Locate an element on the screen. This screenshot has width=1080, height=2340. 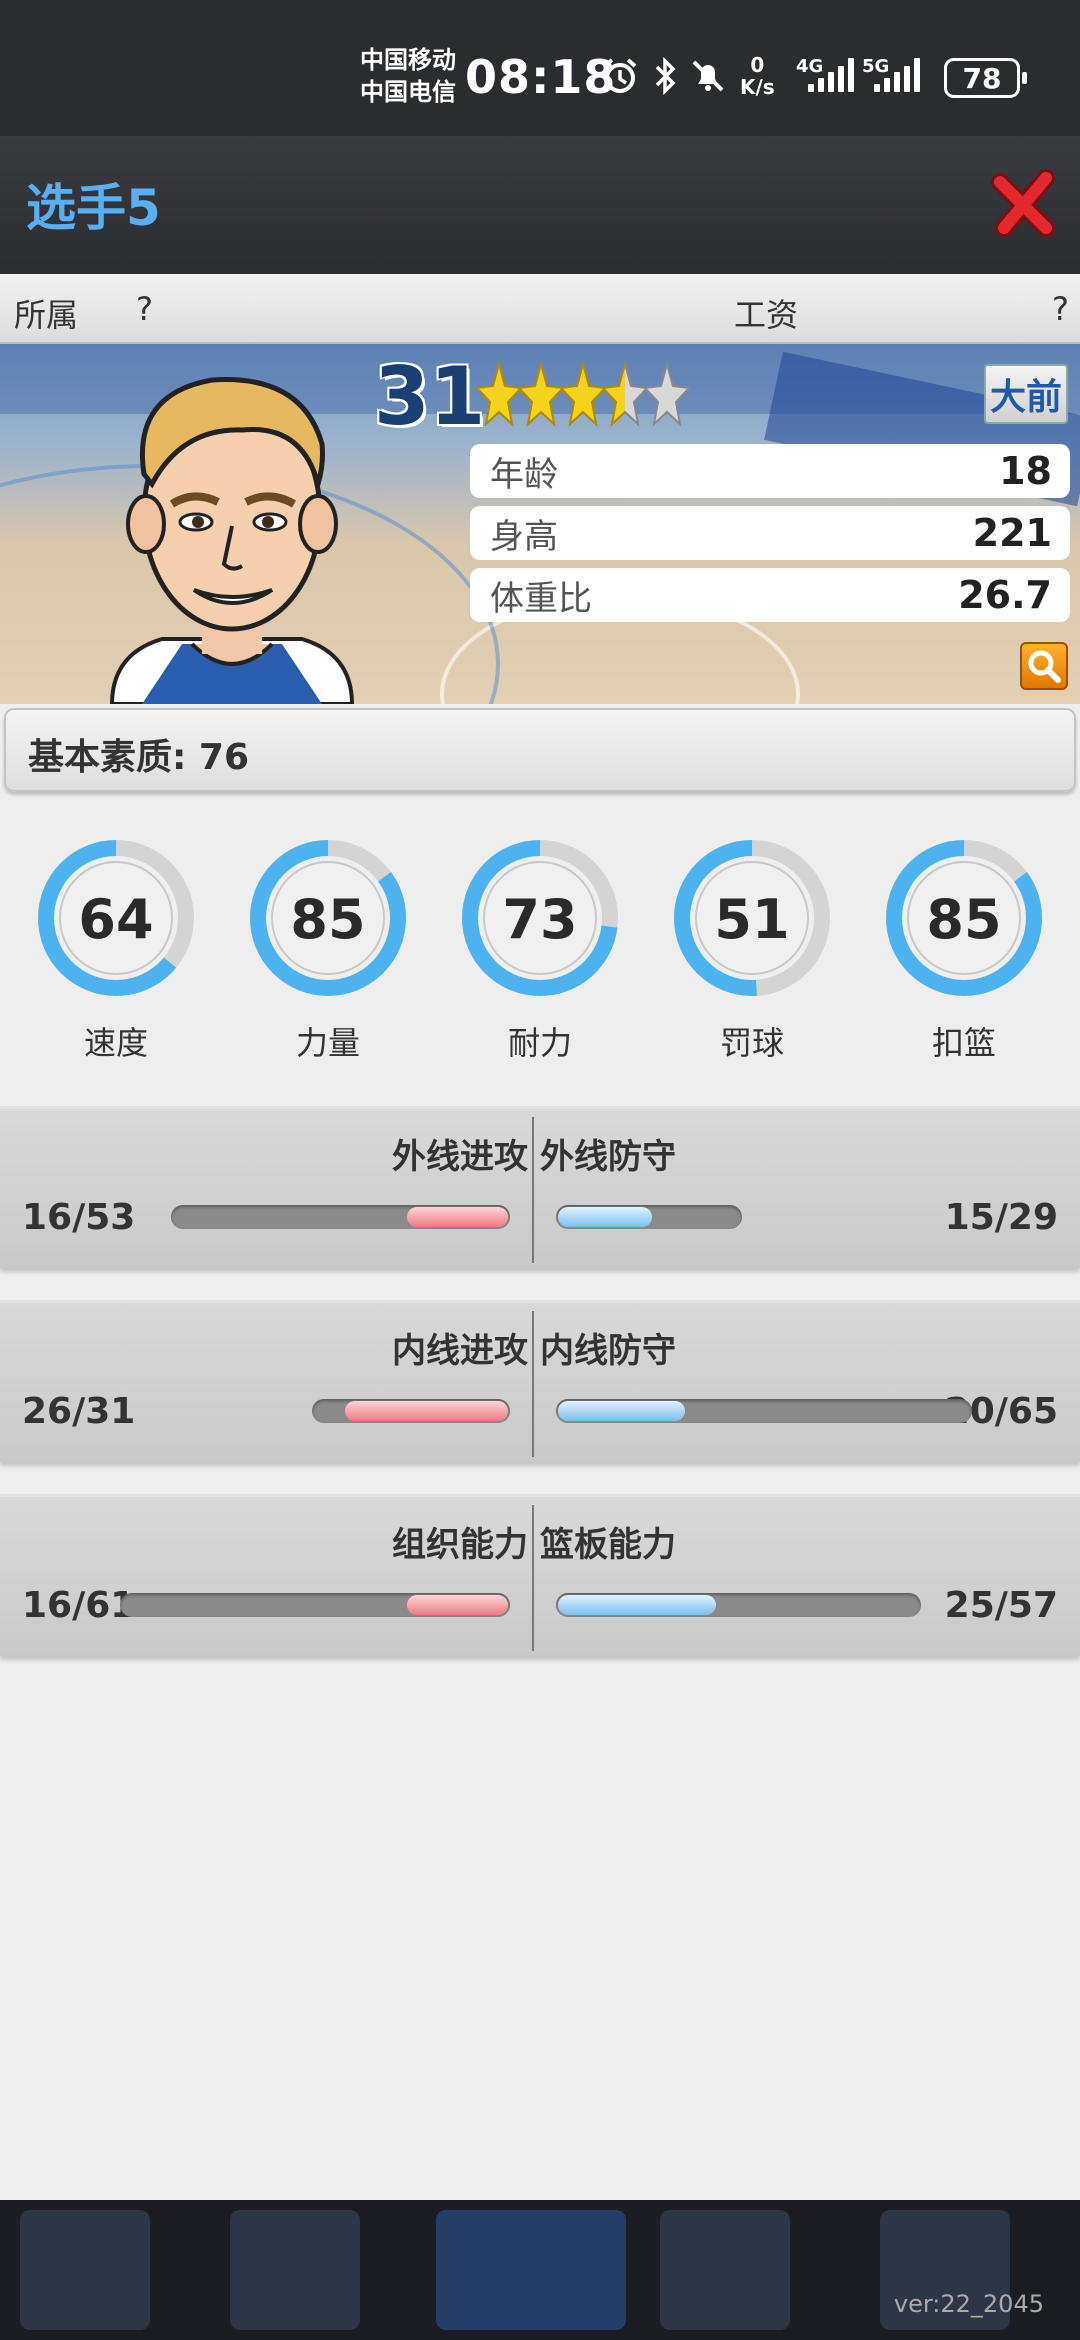
player-info-bar: 所属 ? 工资 ? is located at coordinates (540, 309).